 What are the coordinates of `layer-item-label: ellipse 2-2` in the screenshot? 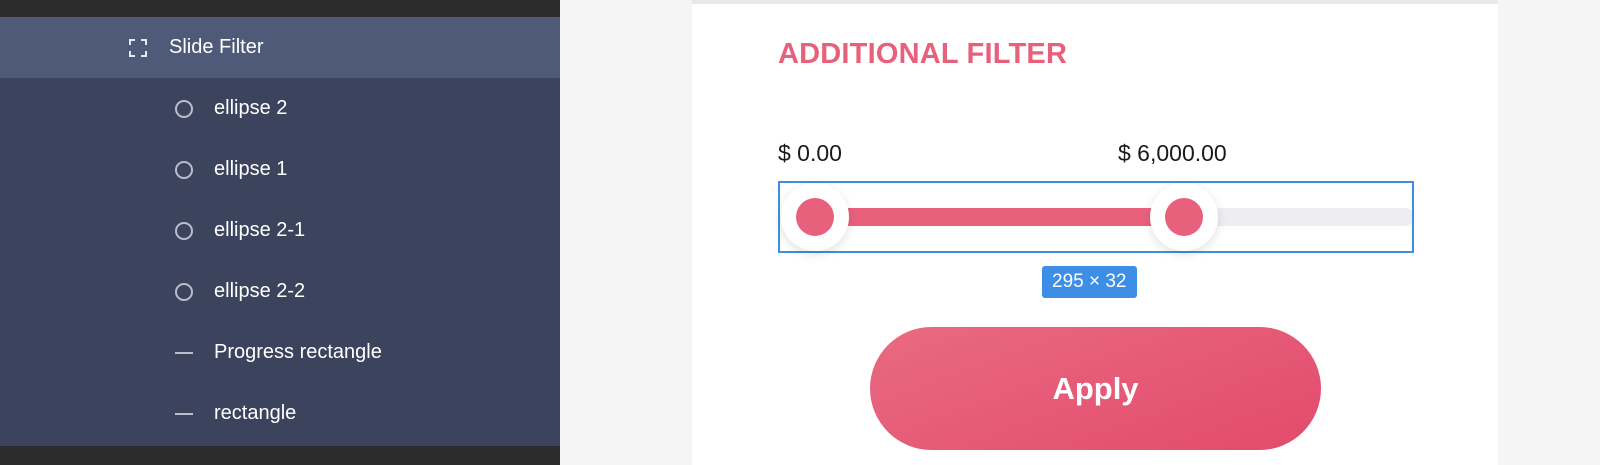 It's located at (260, 291).